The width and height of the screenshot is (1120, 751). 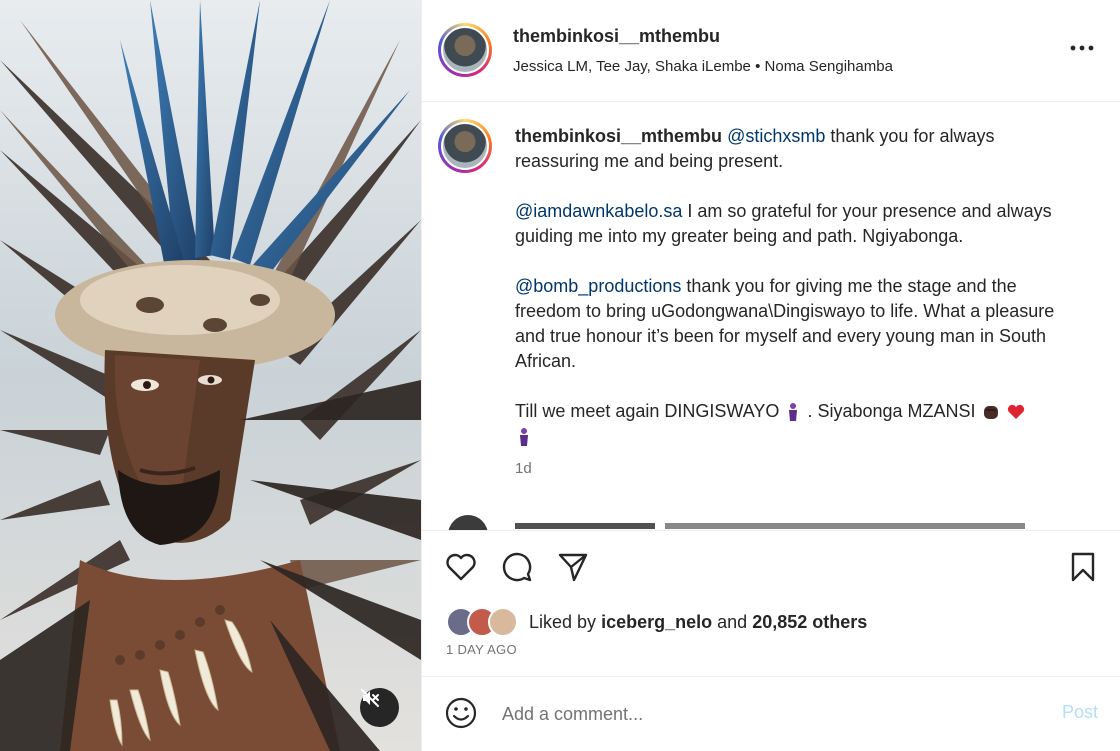 I want to click on like-button, so click(x=461, y=567).